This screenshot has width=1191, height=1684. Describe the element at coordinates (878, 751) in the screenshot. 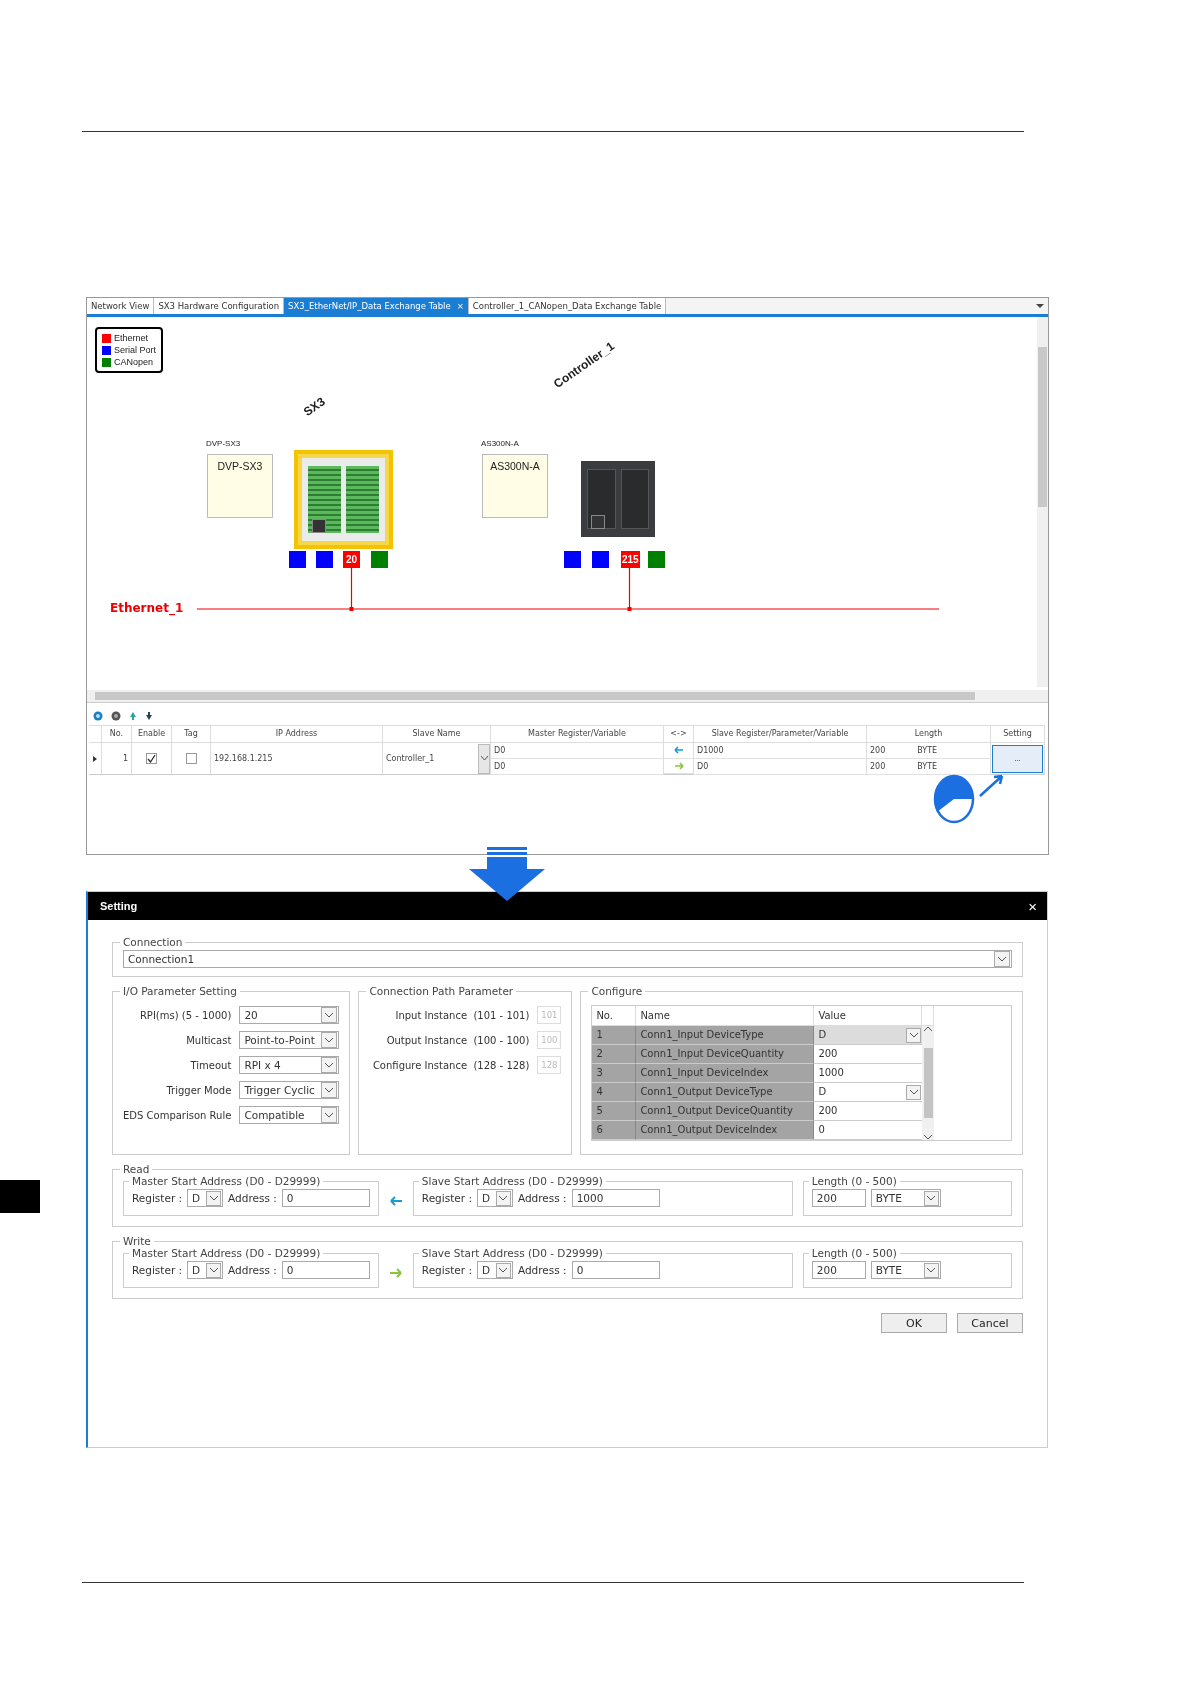

I see `table-cell-text: 200` at that location.